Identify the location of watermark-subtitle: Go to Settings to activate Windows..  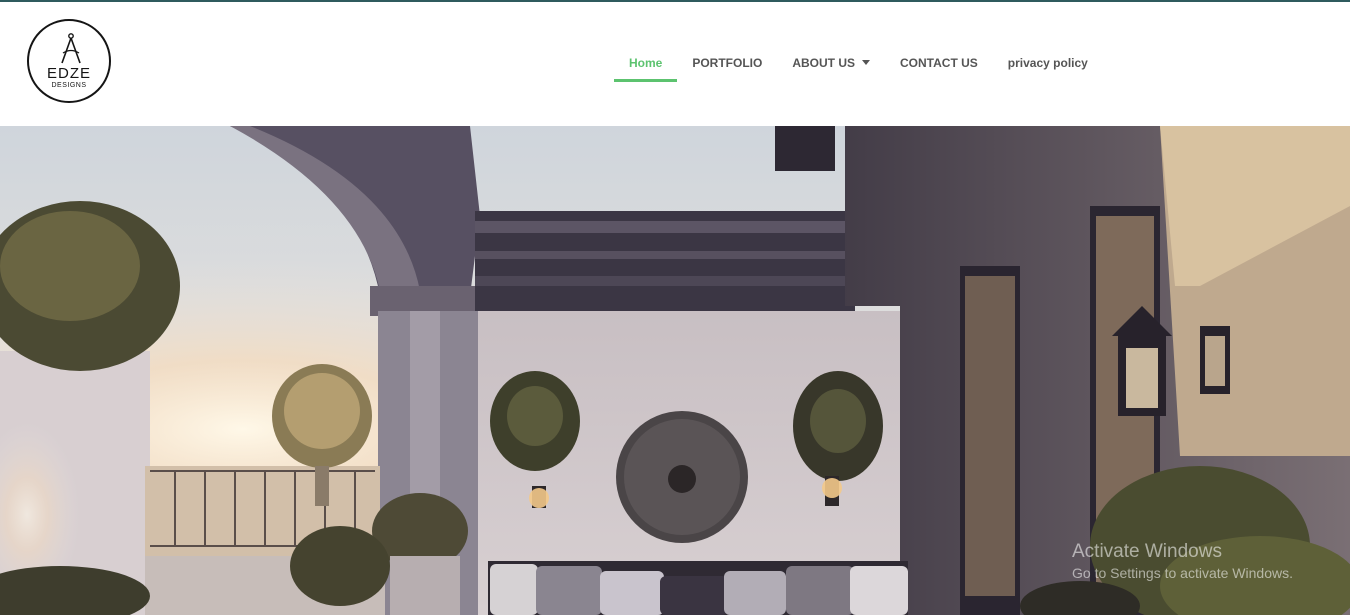
(1182, 573).